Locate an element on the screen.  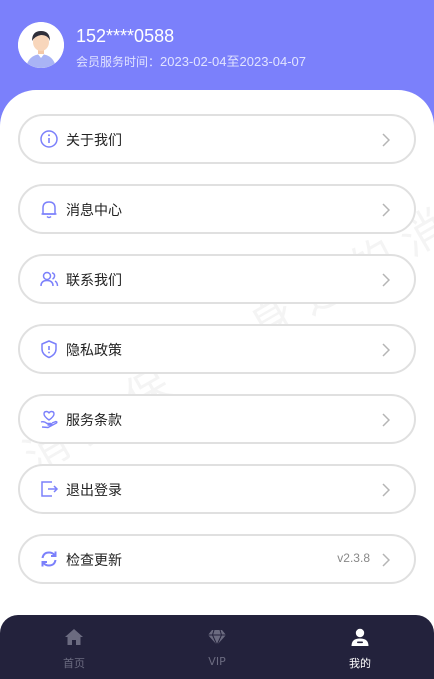
diamond-icon is located at coordinates (217, 637).